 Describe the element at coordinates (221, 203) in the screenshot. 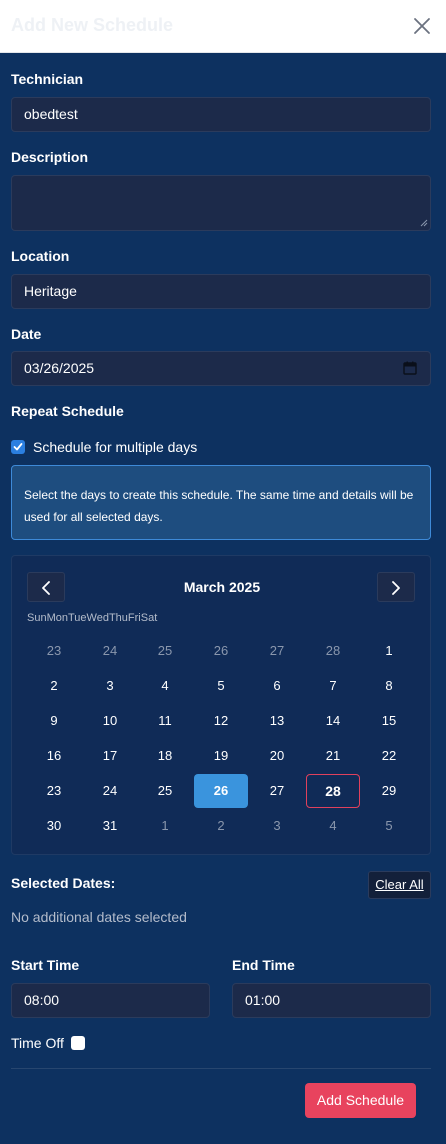

I see `description-field` at that location.